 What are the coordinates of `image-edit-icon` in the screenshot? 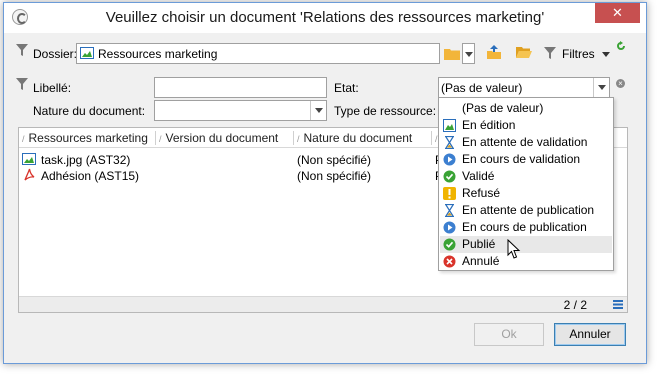 It's located at (449, 125).